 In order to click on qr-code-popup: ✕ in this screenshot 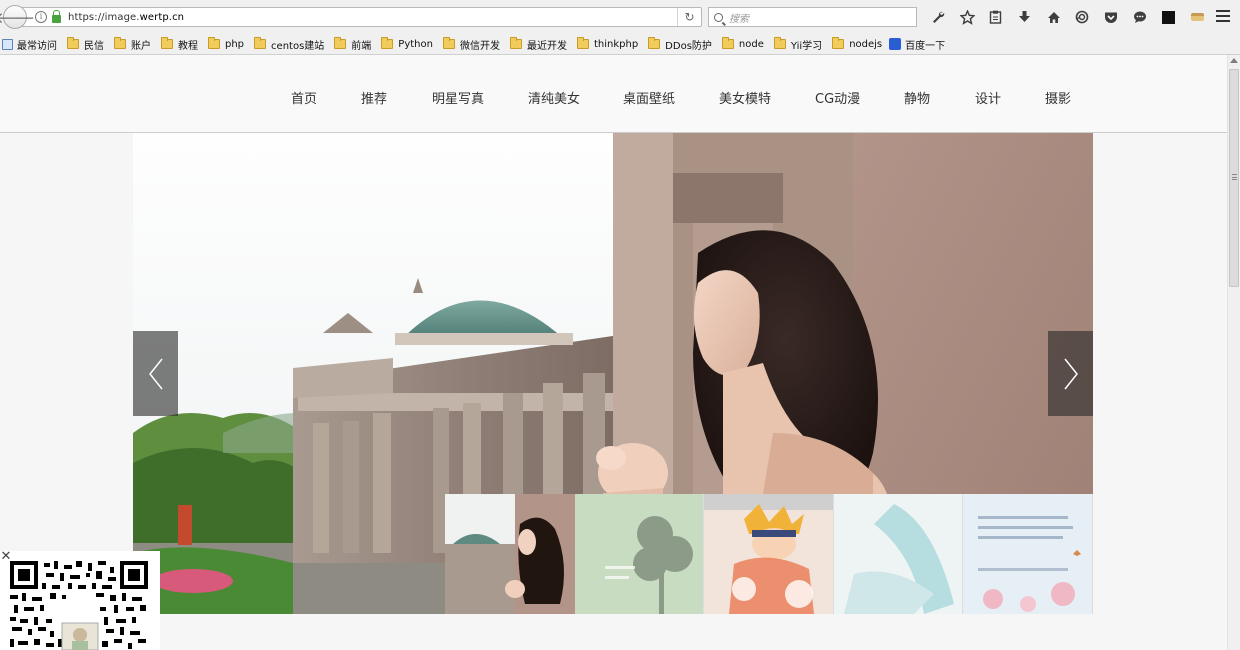, I will do `click(80, 600)`.